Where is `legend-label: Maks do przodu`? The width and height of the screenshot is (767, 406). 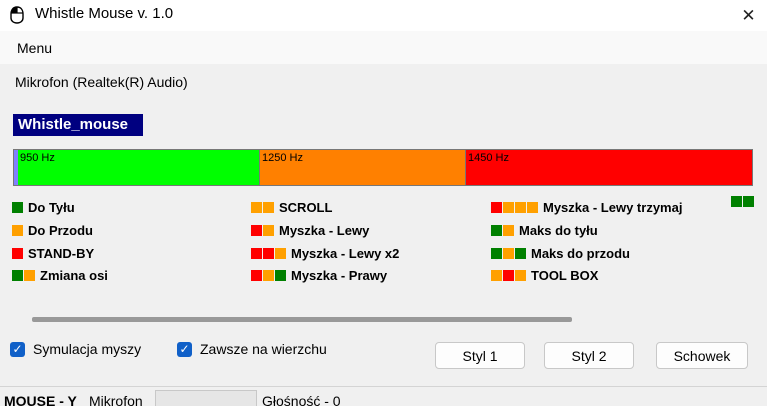
legend-label: Maks do przodu is located at coordinates (580, 253).